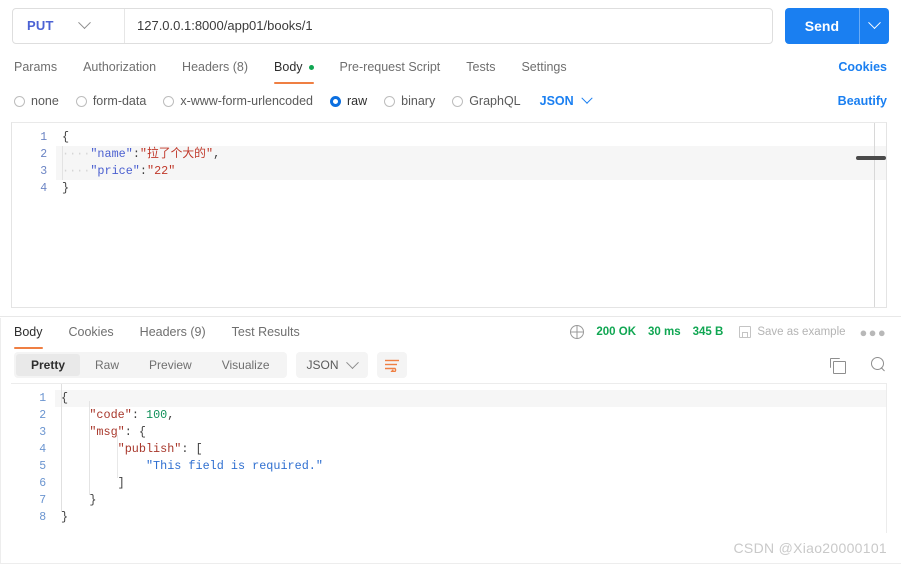  What do you see at coordinates (616, 332) in the screenshot?
I see `status-code: 200 OK` at bounding box center [616, 332].